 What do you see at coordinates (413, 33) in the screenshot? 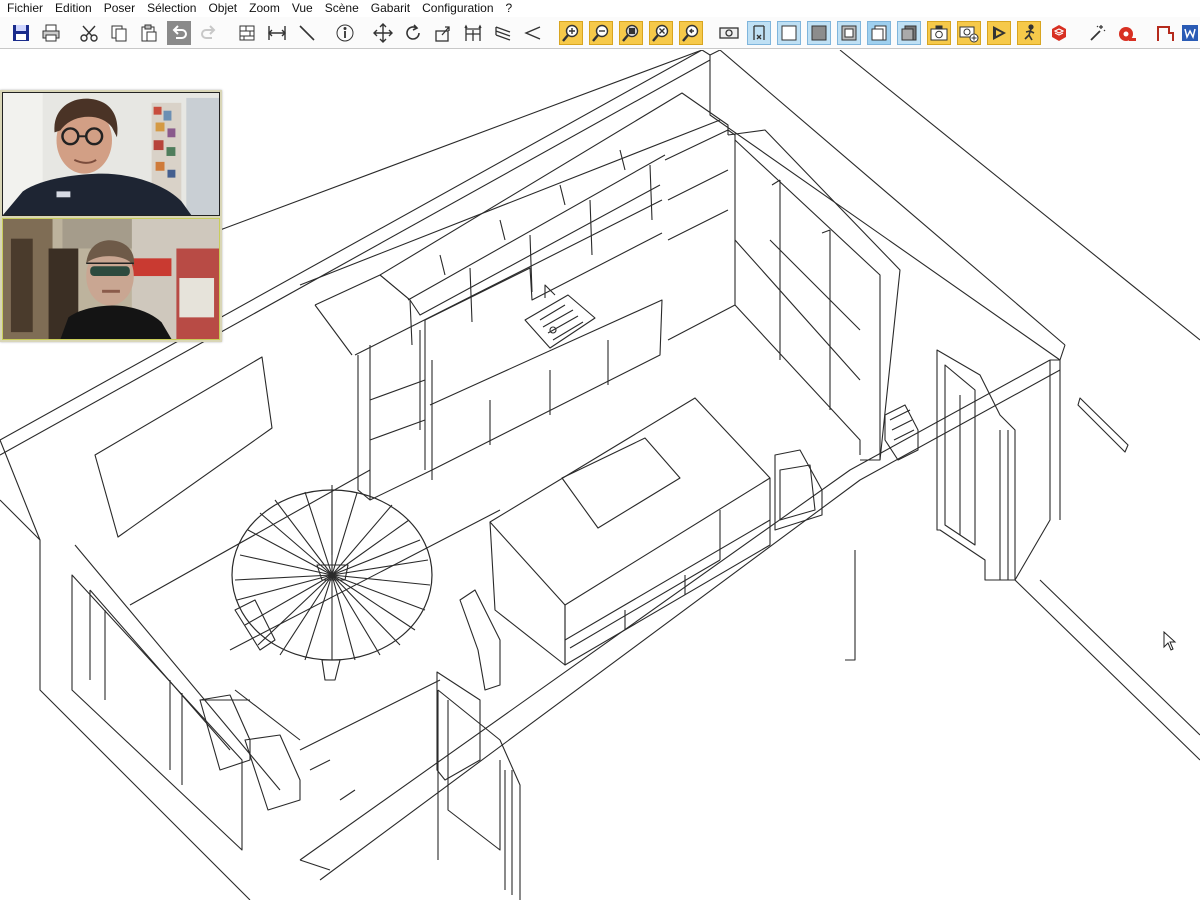
I see `rotate-icon` at bounding box center [413, 33].